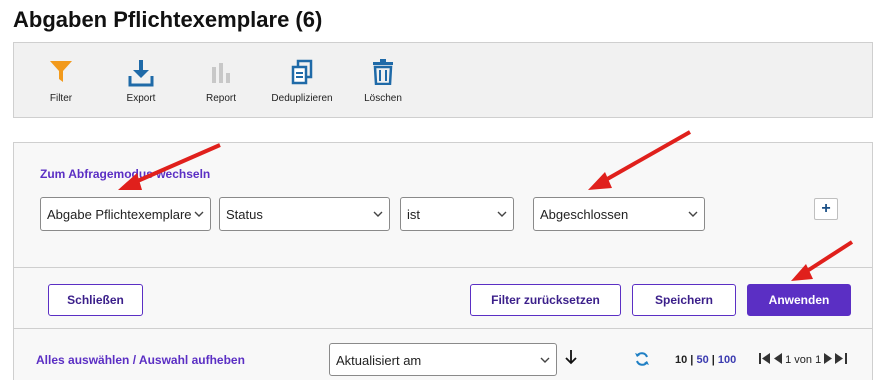  Describe the element at coordinates (141, 98) in the screenshot. I see `export-label: Export` at that location.